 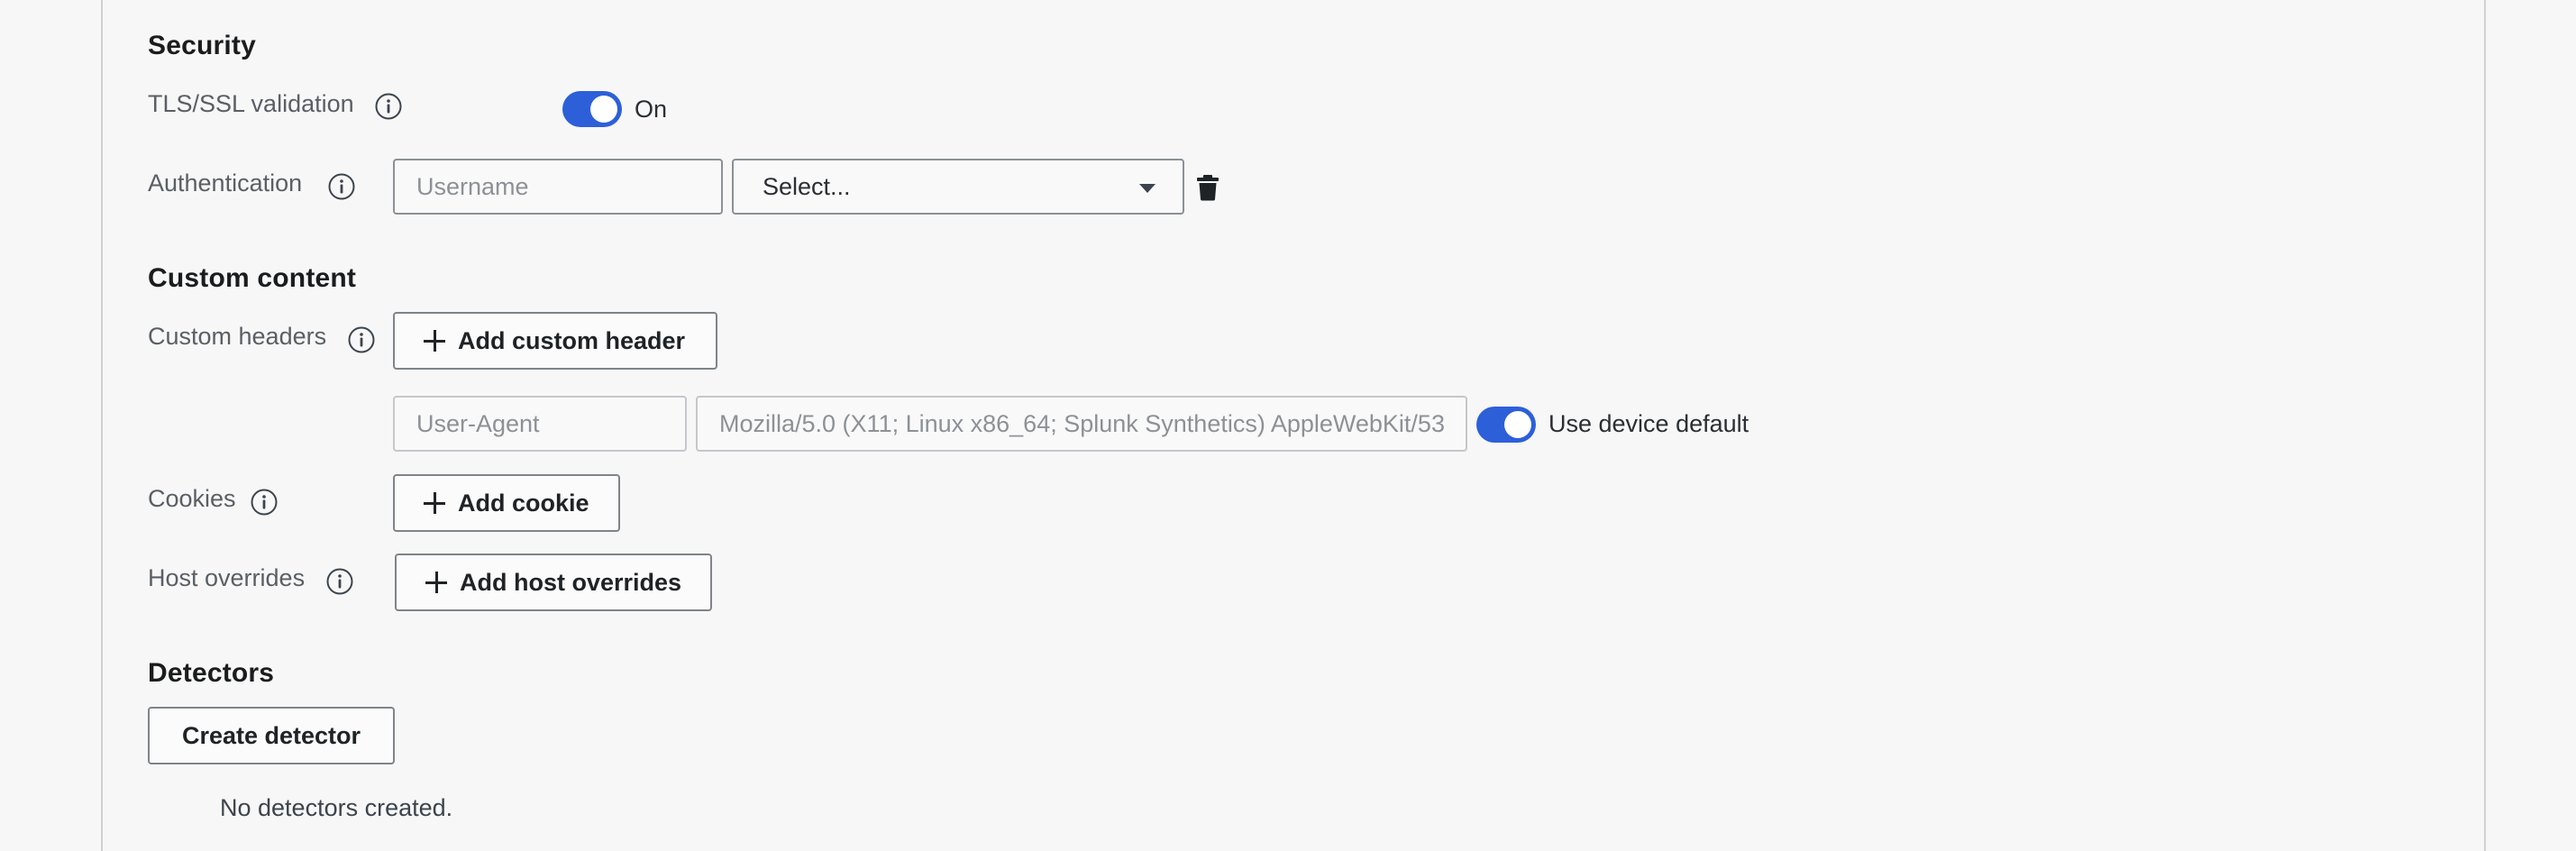 What do you see at coordinates (1147, 189) in the screenshot?
I see `caret-down-icon` at bounding box center [1147, 189].